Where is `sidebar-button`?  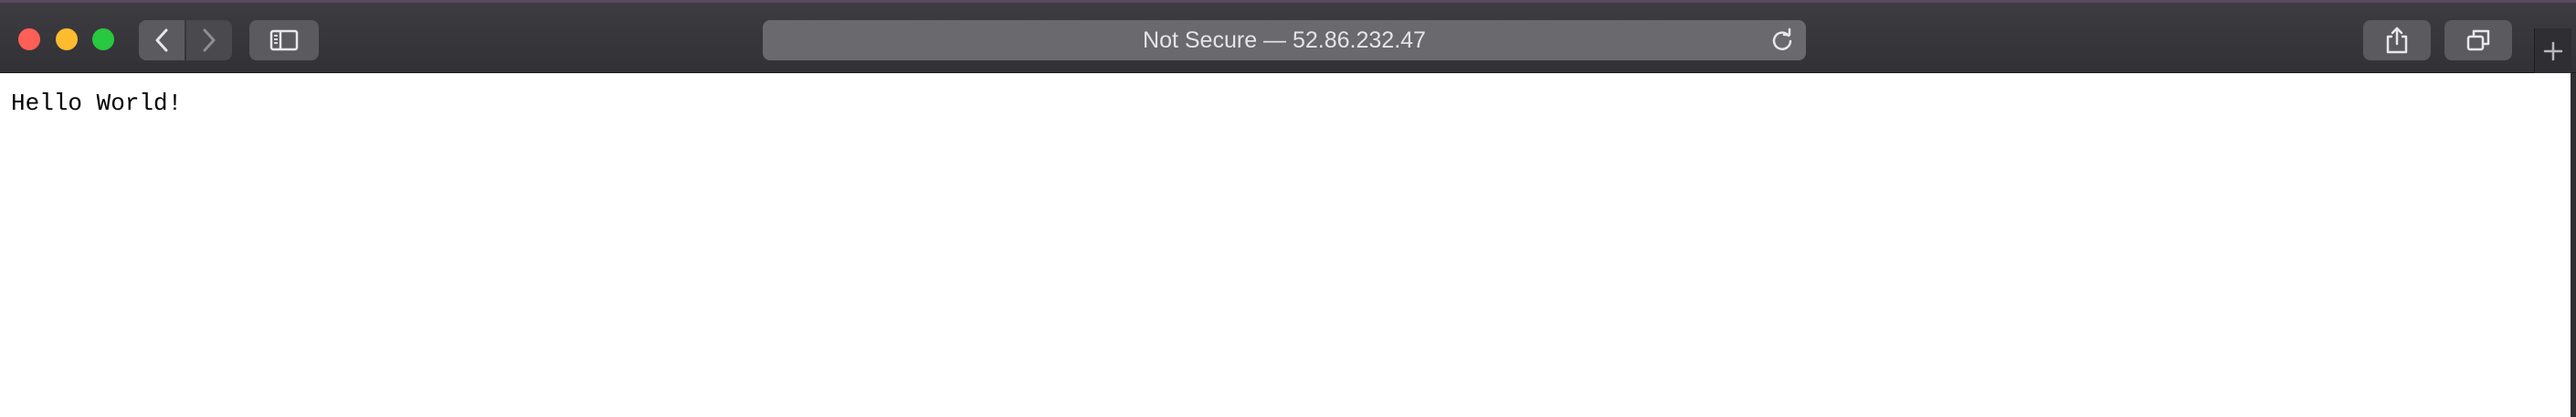 sidebar-button is located at coordinates (284, 40).